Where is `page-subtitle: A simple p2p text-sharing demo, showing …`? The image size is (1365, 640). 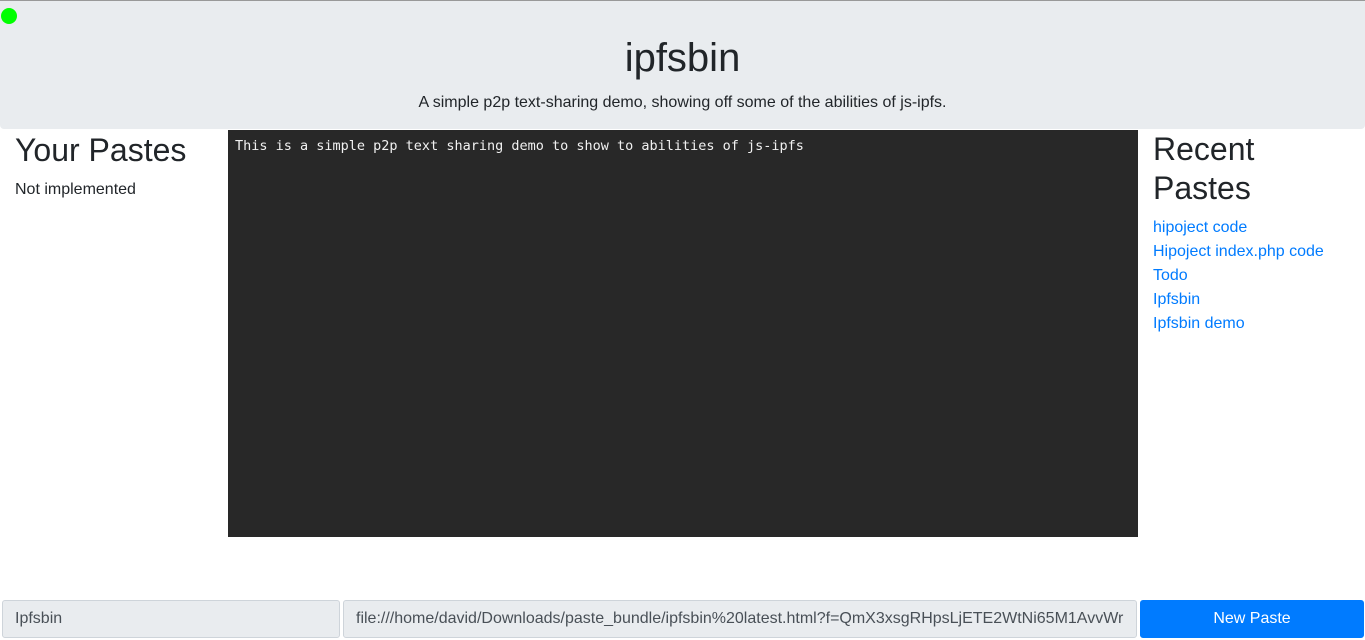
page-subtitle: A simple p2p text-sharing demo, showing … is located at coordinates (682, 102).